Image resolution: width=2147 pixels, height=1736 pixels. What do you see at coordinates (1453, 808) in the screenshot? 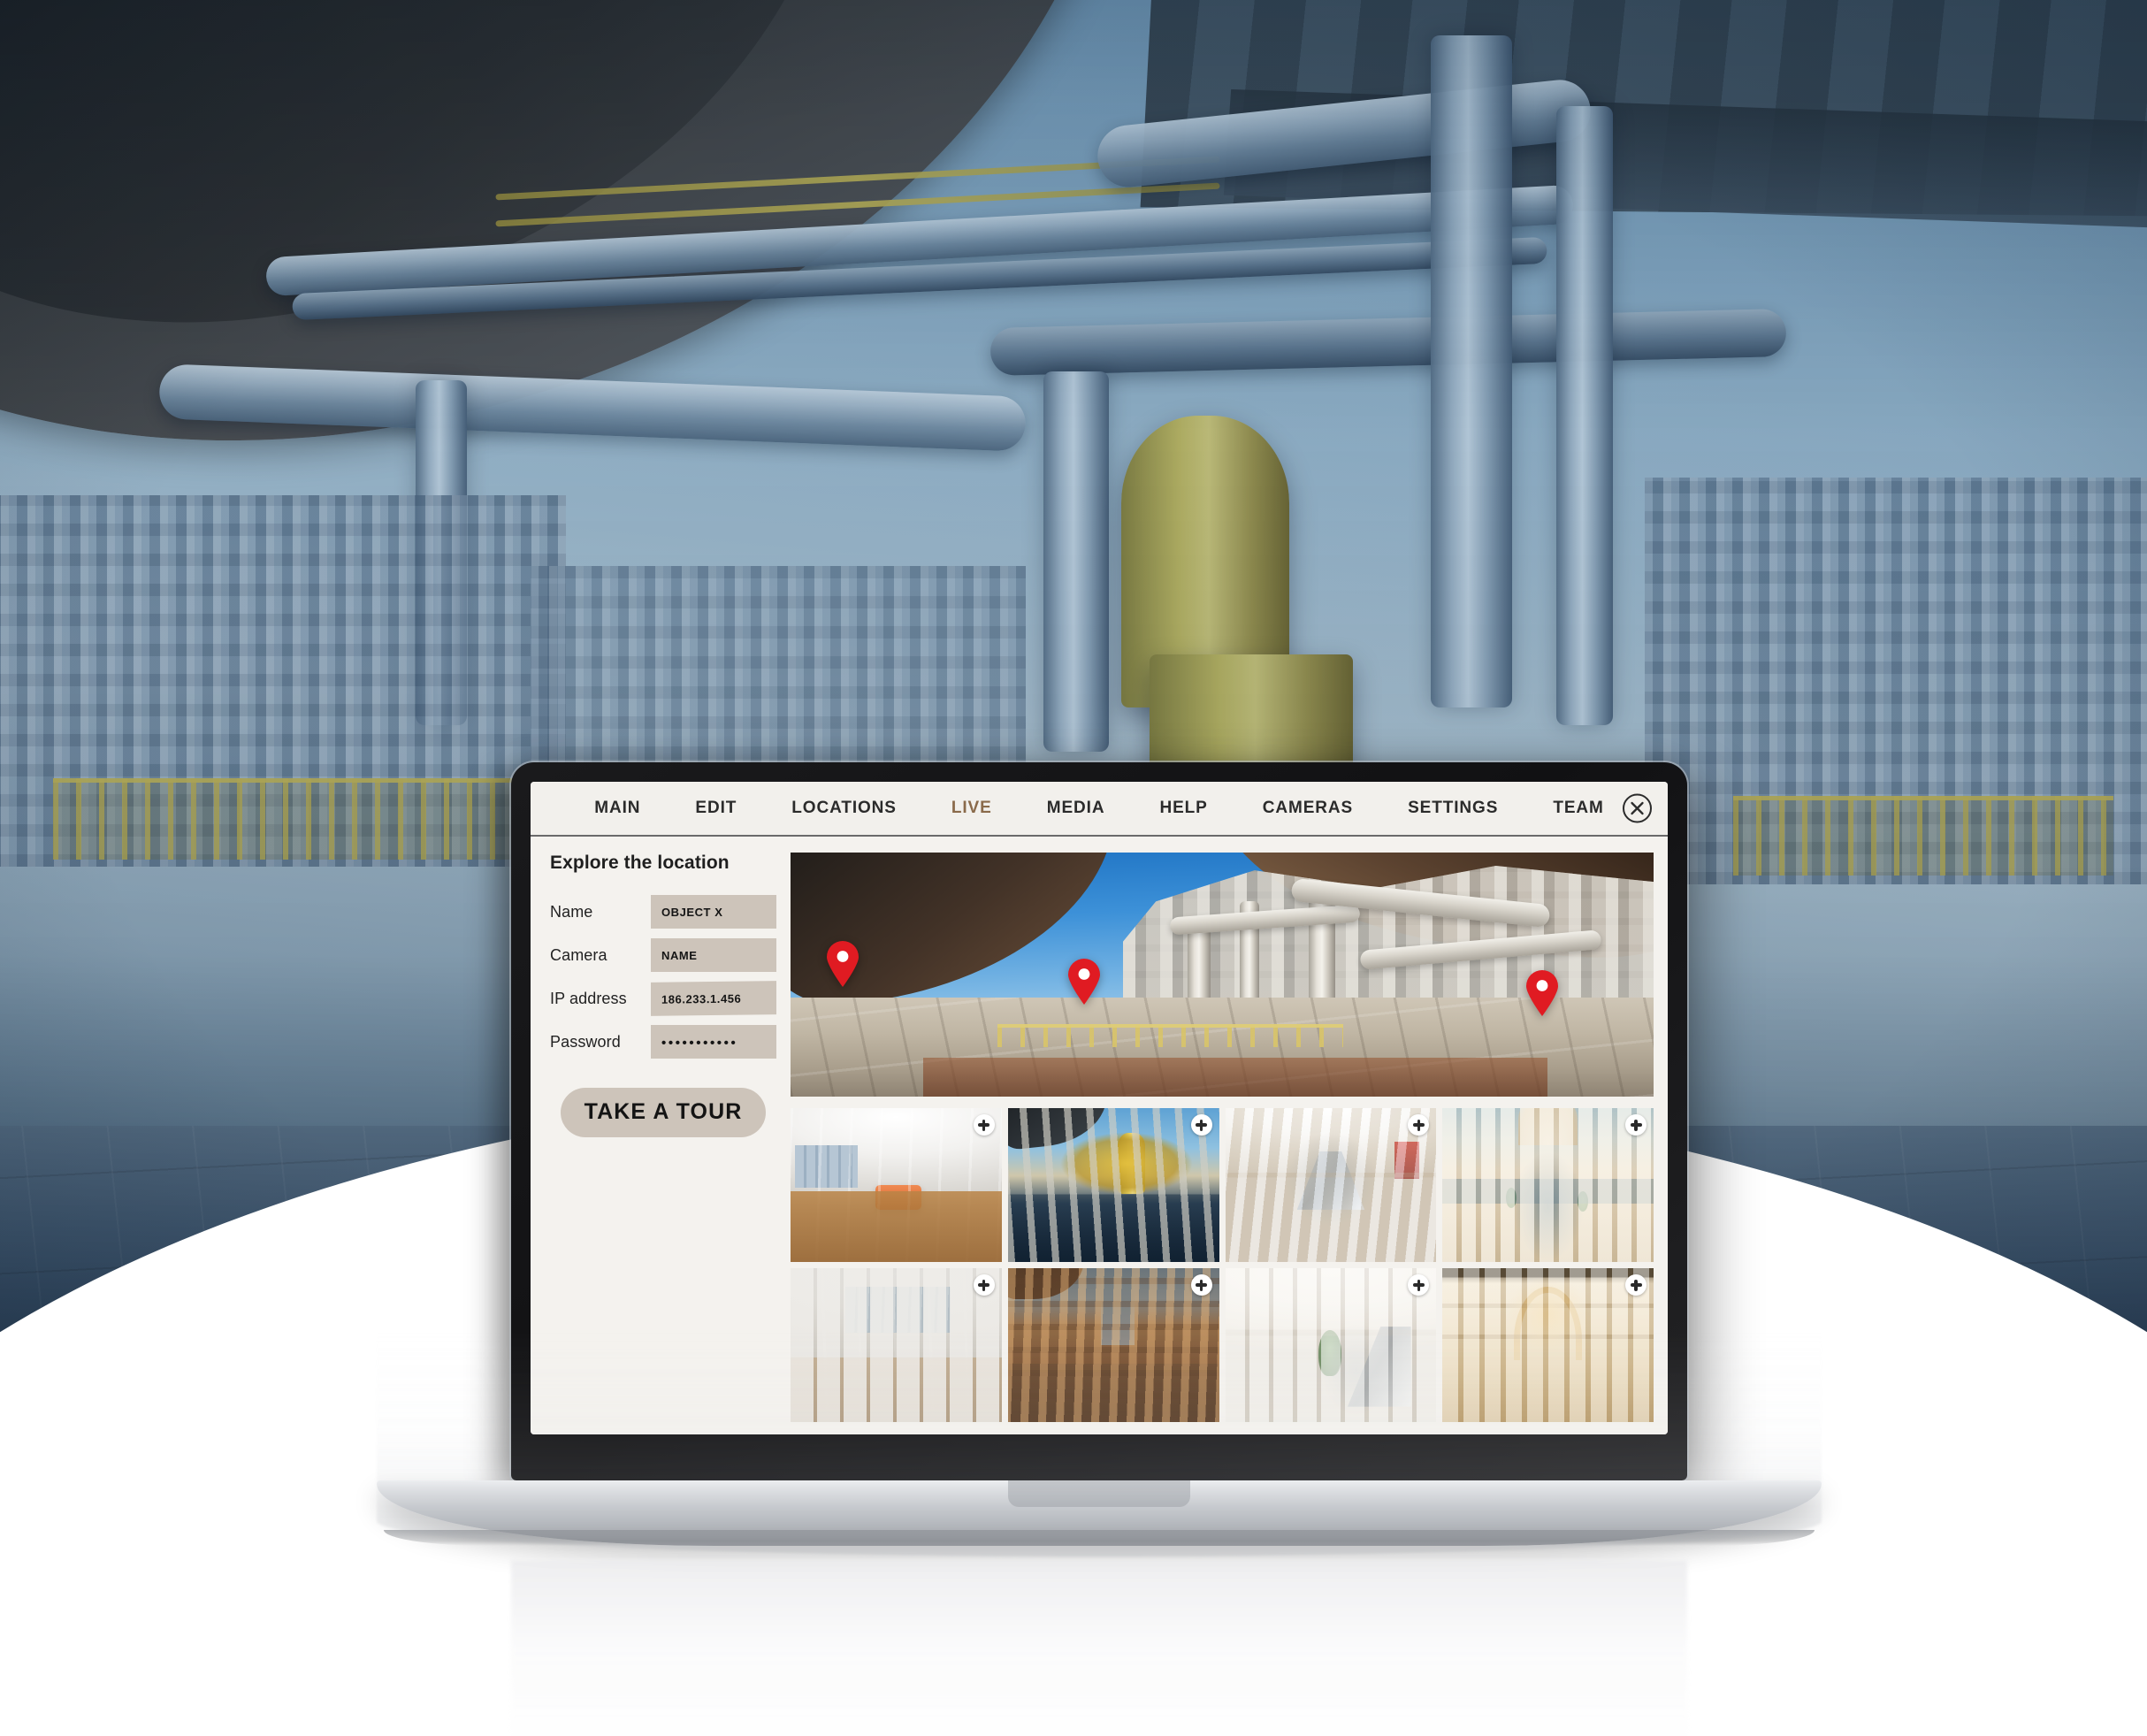
I see `nav-item-settings: SETTINGS` at bounding box center [1453, 808].